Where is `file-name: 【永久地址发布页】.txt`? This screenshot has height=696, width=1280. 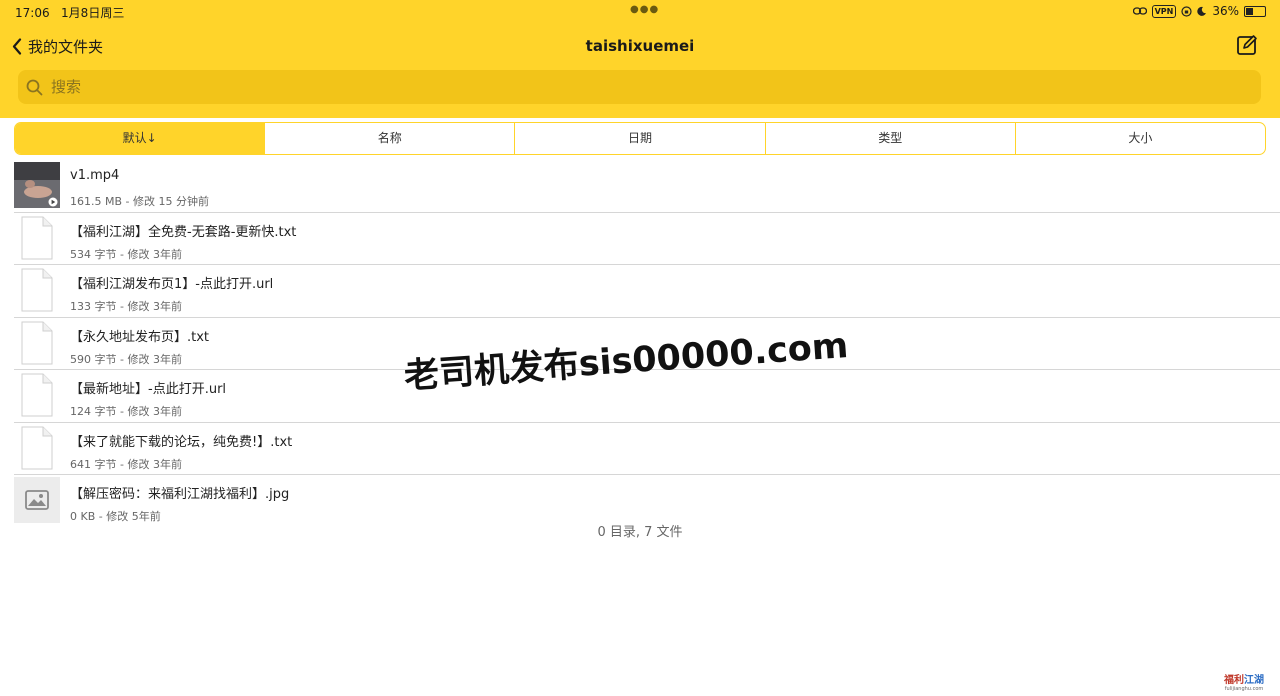
file-name: 【永久地址发布页】.txt is located at coordinates (140, 337).